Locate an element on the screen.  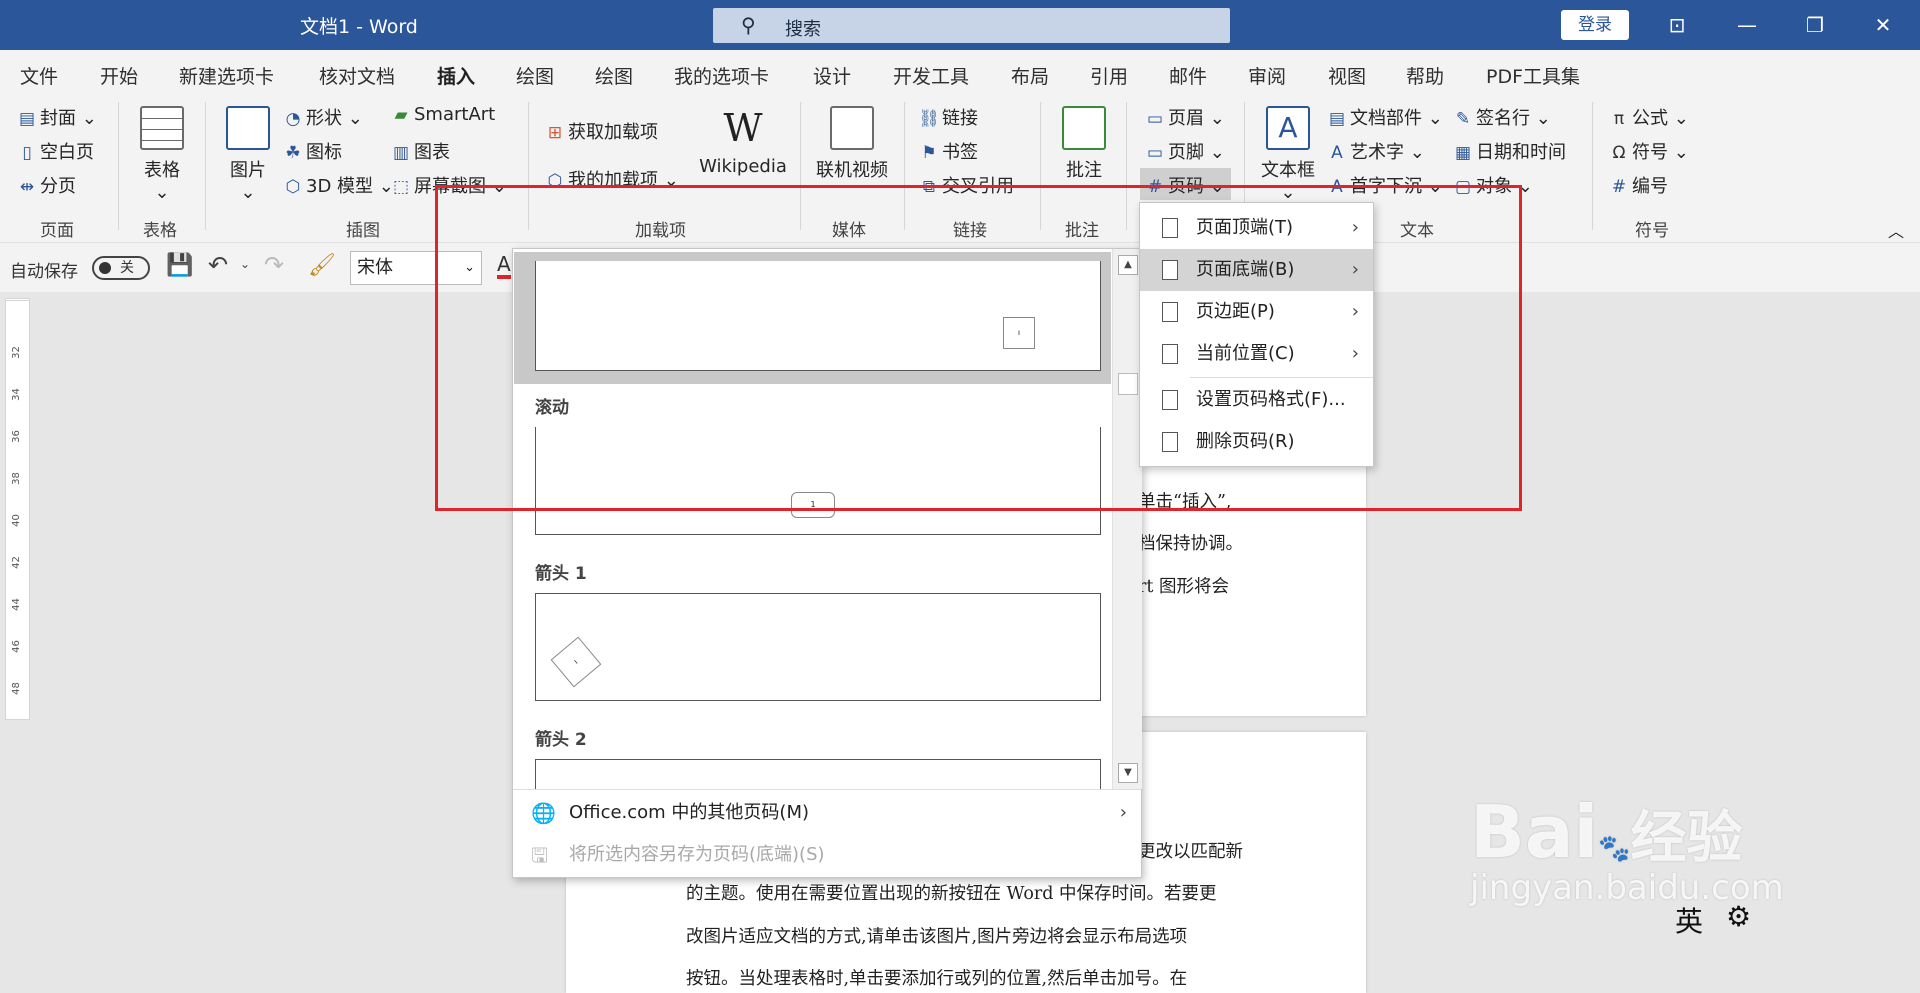
wikipedia-button: W Wikipedia is located at coordinates (743, 141).